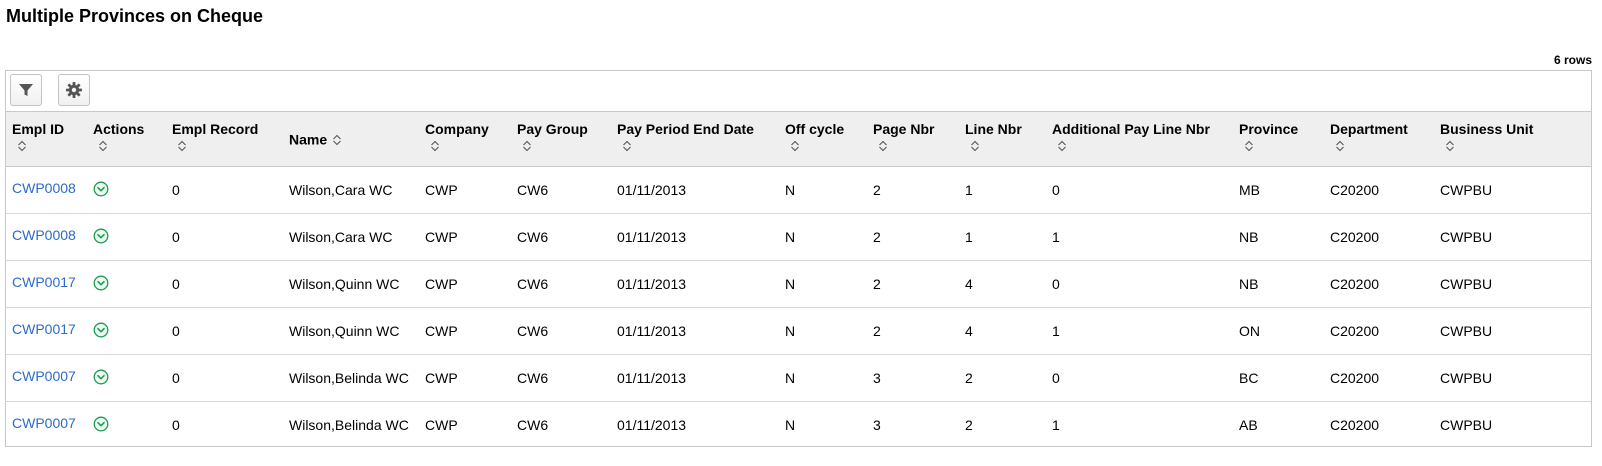 Image resolution: width=1602 pixels, height=466 pixels. I want to click on column-header-label: Province, so click(1269, 129).